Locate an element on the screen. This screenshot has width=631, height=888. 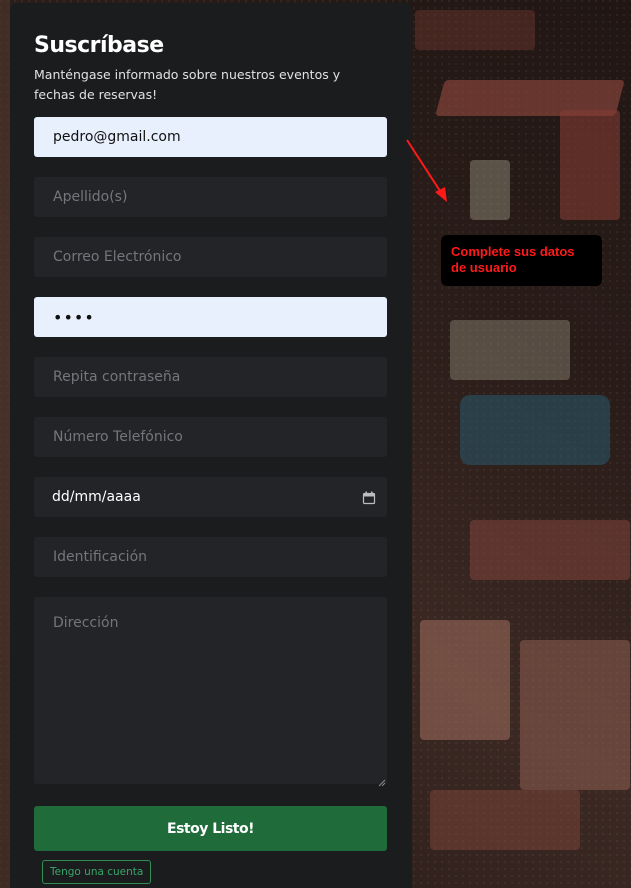
phone-field is located at coordinates (210, 437).